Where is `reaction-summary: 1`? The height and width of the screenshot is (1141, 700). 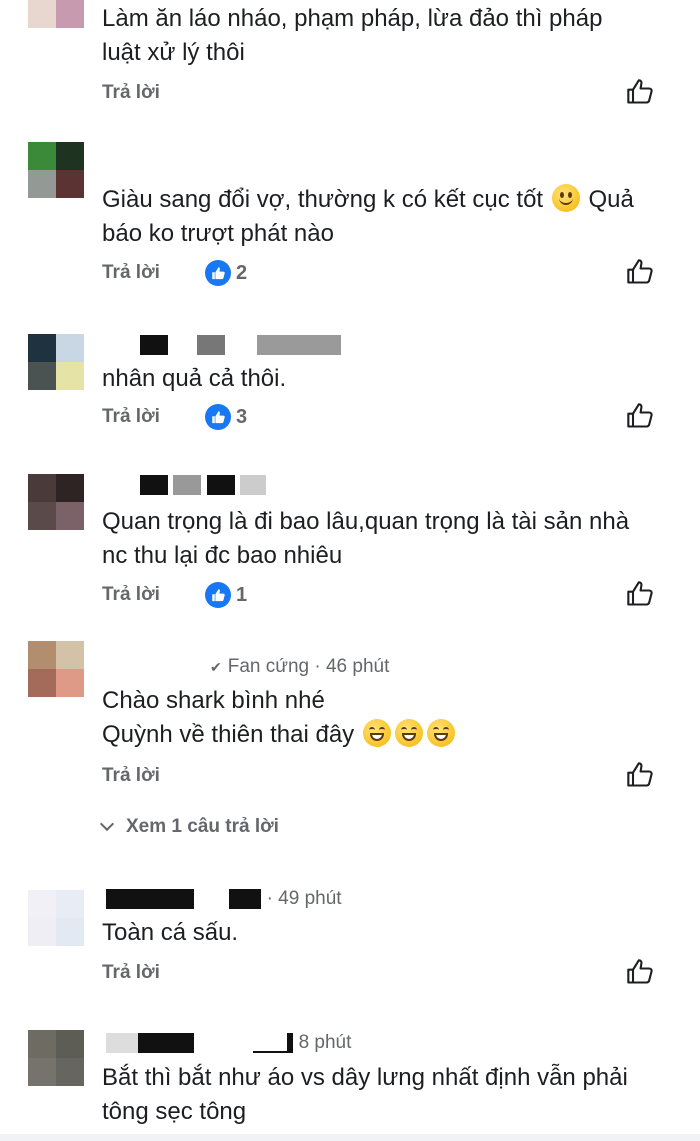 reaction-summary: 1 is located at coordinates (226, 595).